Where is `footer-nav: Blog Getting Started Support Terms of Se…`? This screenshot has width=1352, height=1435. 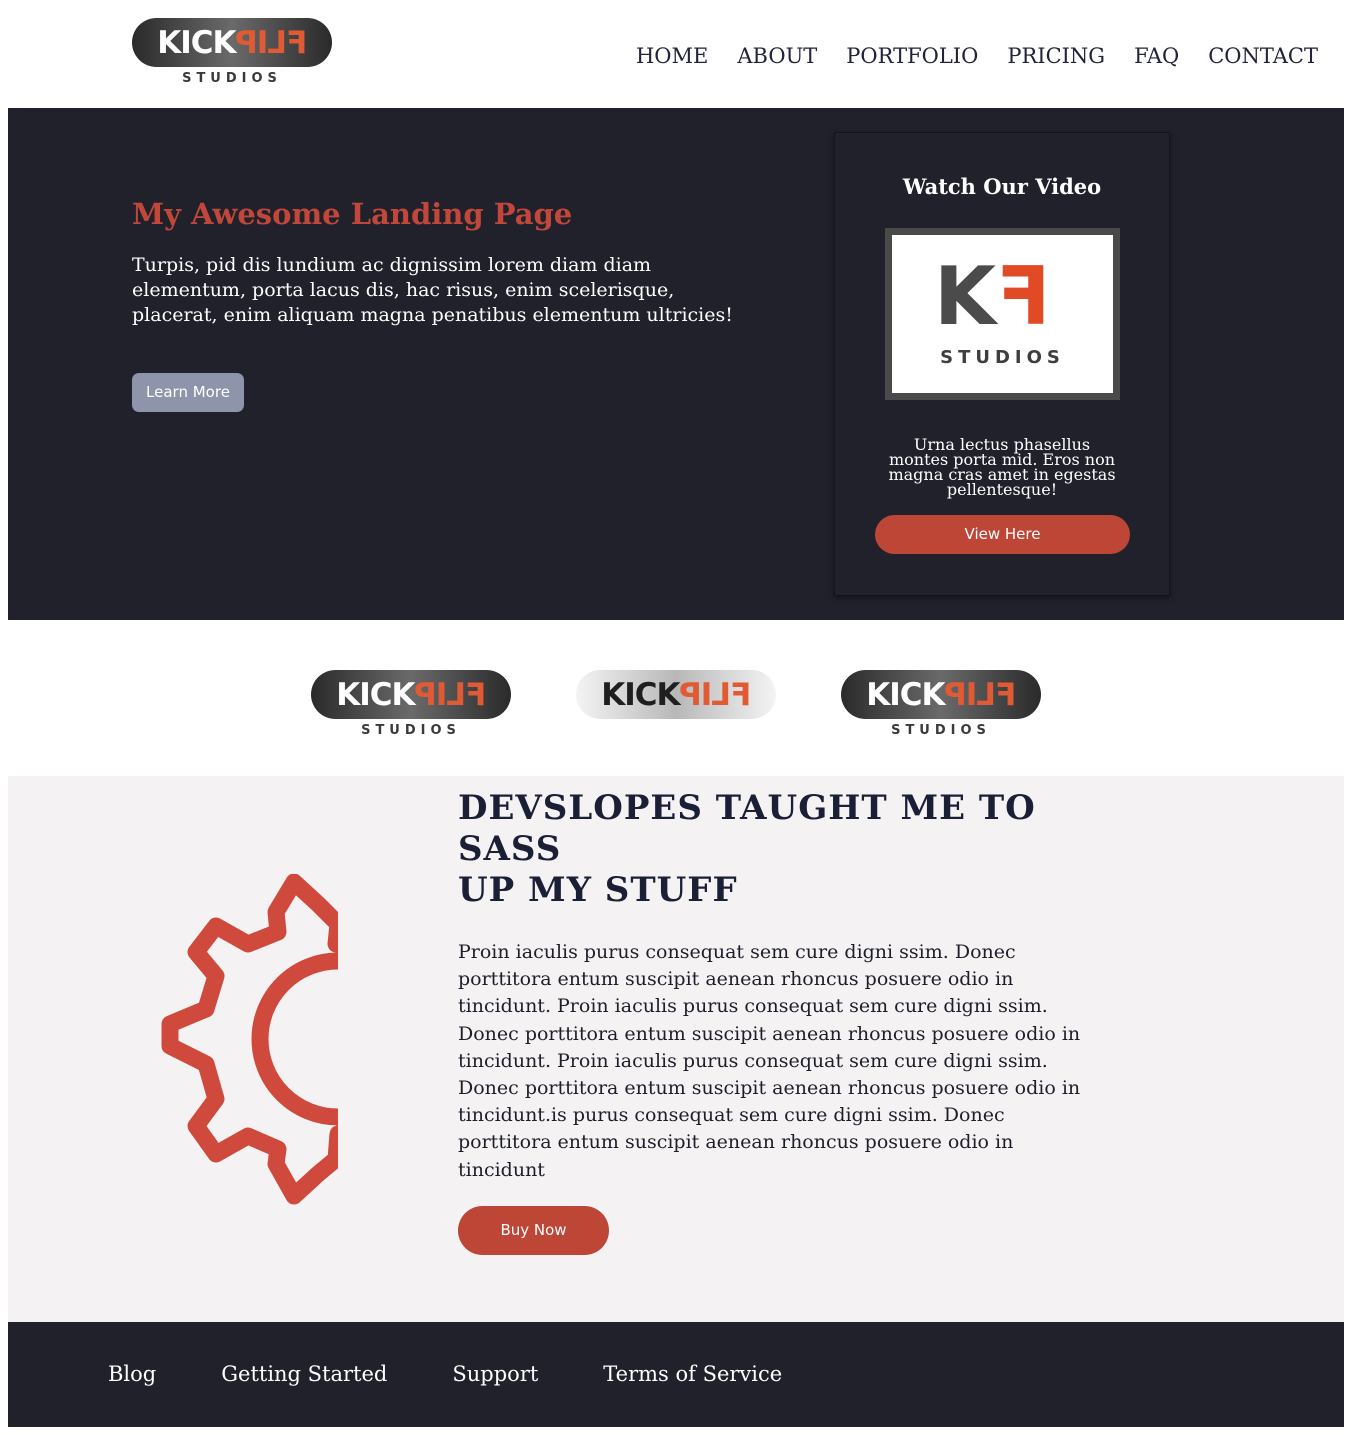
footer-nav: Blog Getting Started Support Terms of Se… is located at coordinates (477, 1374).